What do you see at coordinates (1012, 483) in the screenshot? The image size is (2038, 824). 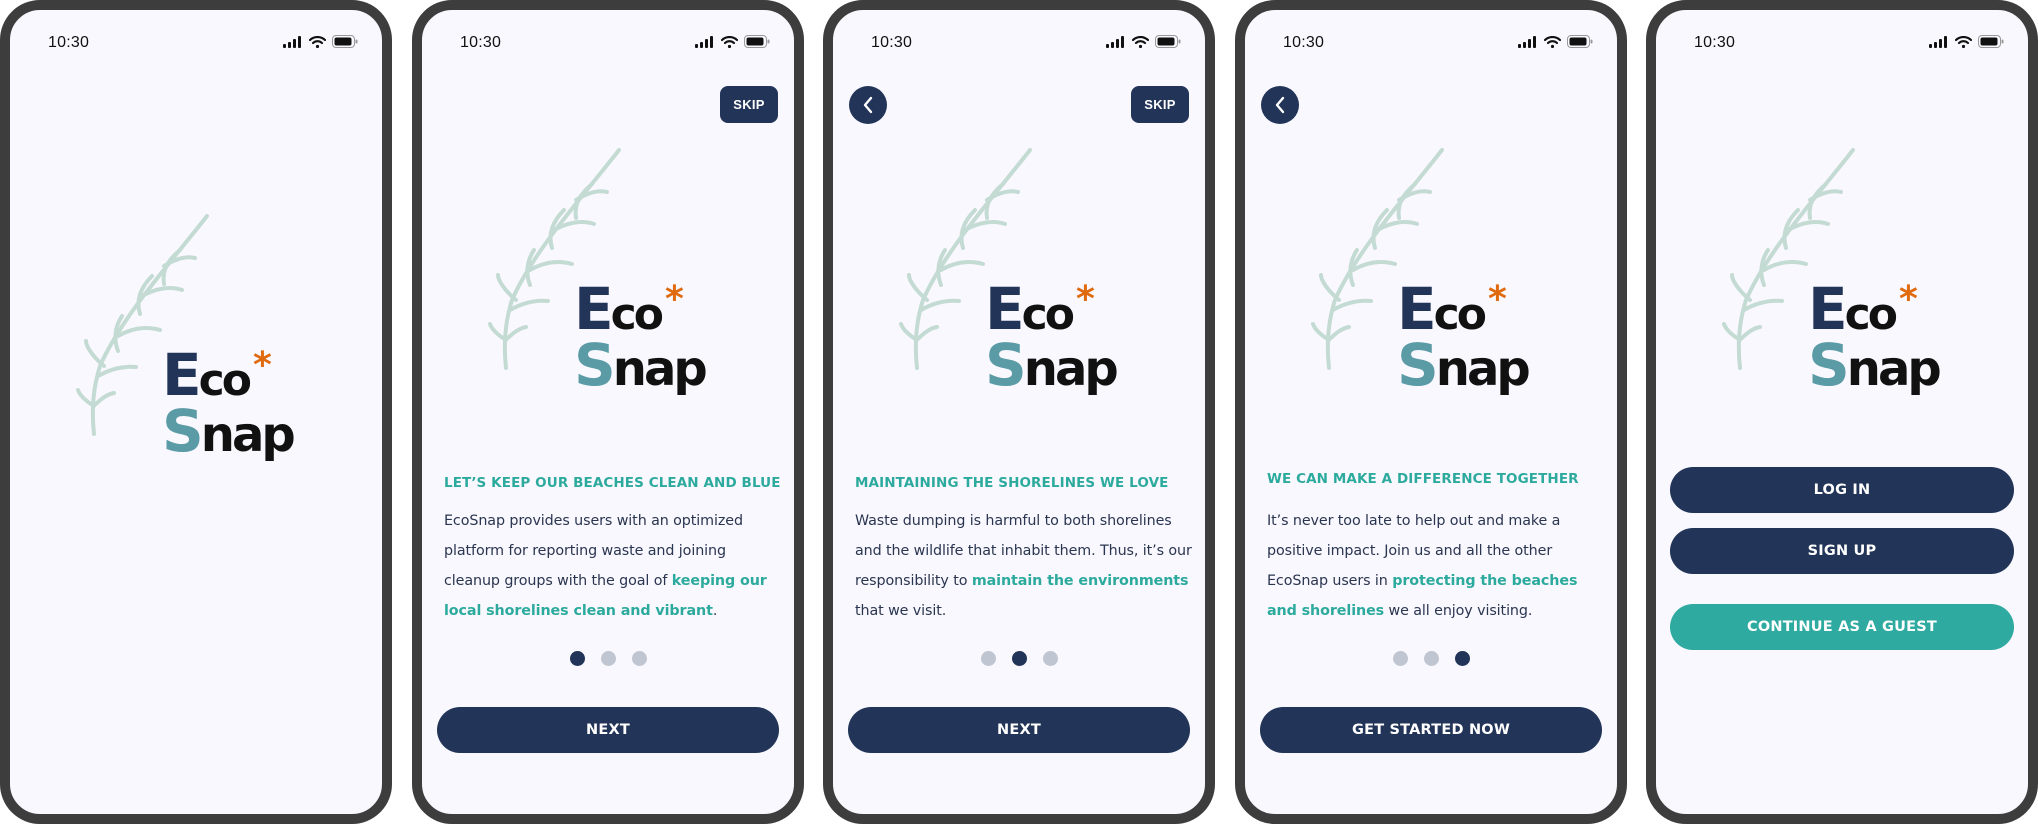 I see `onboarding-heading: MAINTAINING THE SHORELINES WE LOVE` at bounding box center [1012, 483].